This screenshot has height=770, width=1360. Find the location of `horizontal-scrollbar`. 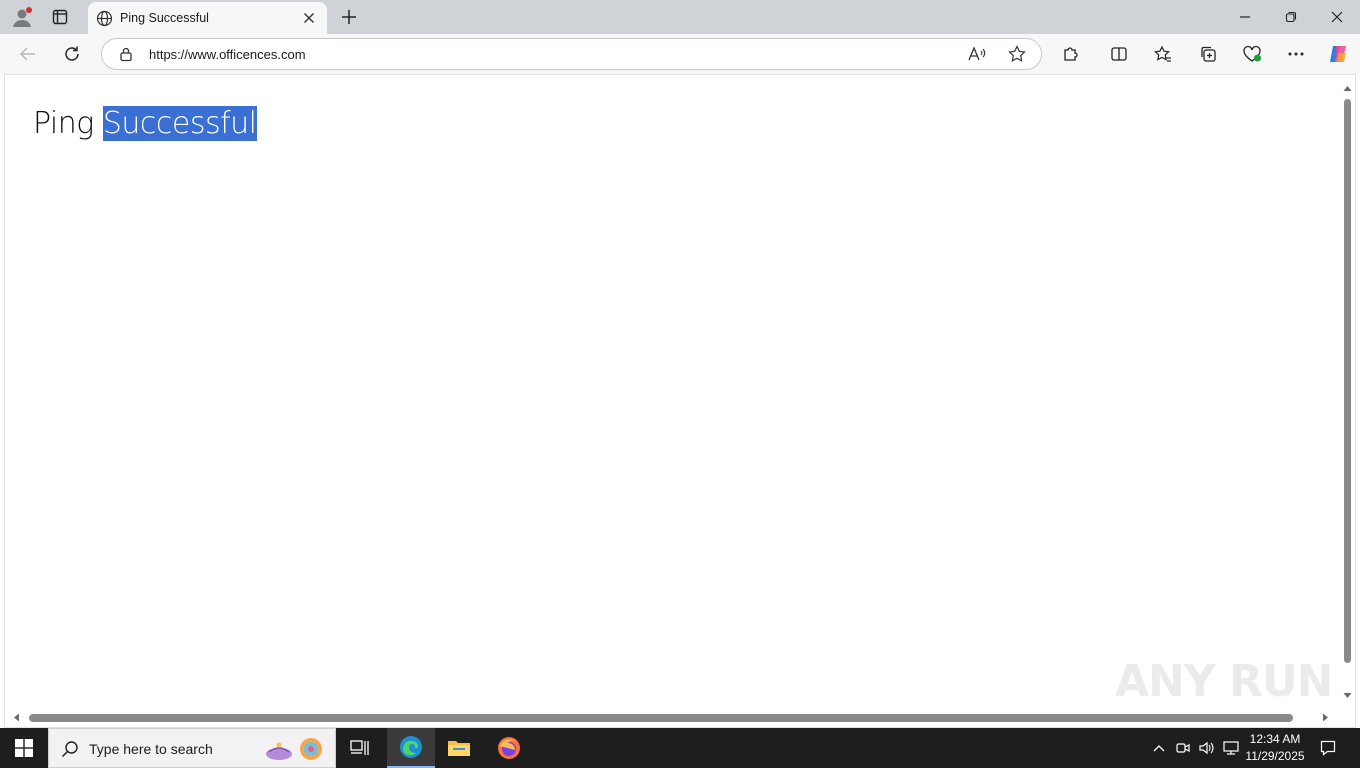

horizontal-scrollbar is located at coordinates (671, 717).